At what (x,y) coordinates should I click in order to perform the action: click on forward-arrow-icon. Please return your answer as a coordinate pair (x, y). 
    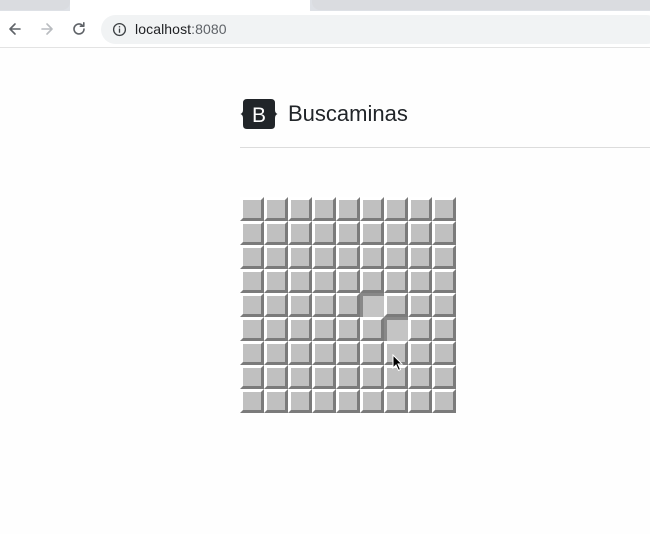
    Looking at the image, I should click on (47, 29).